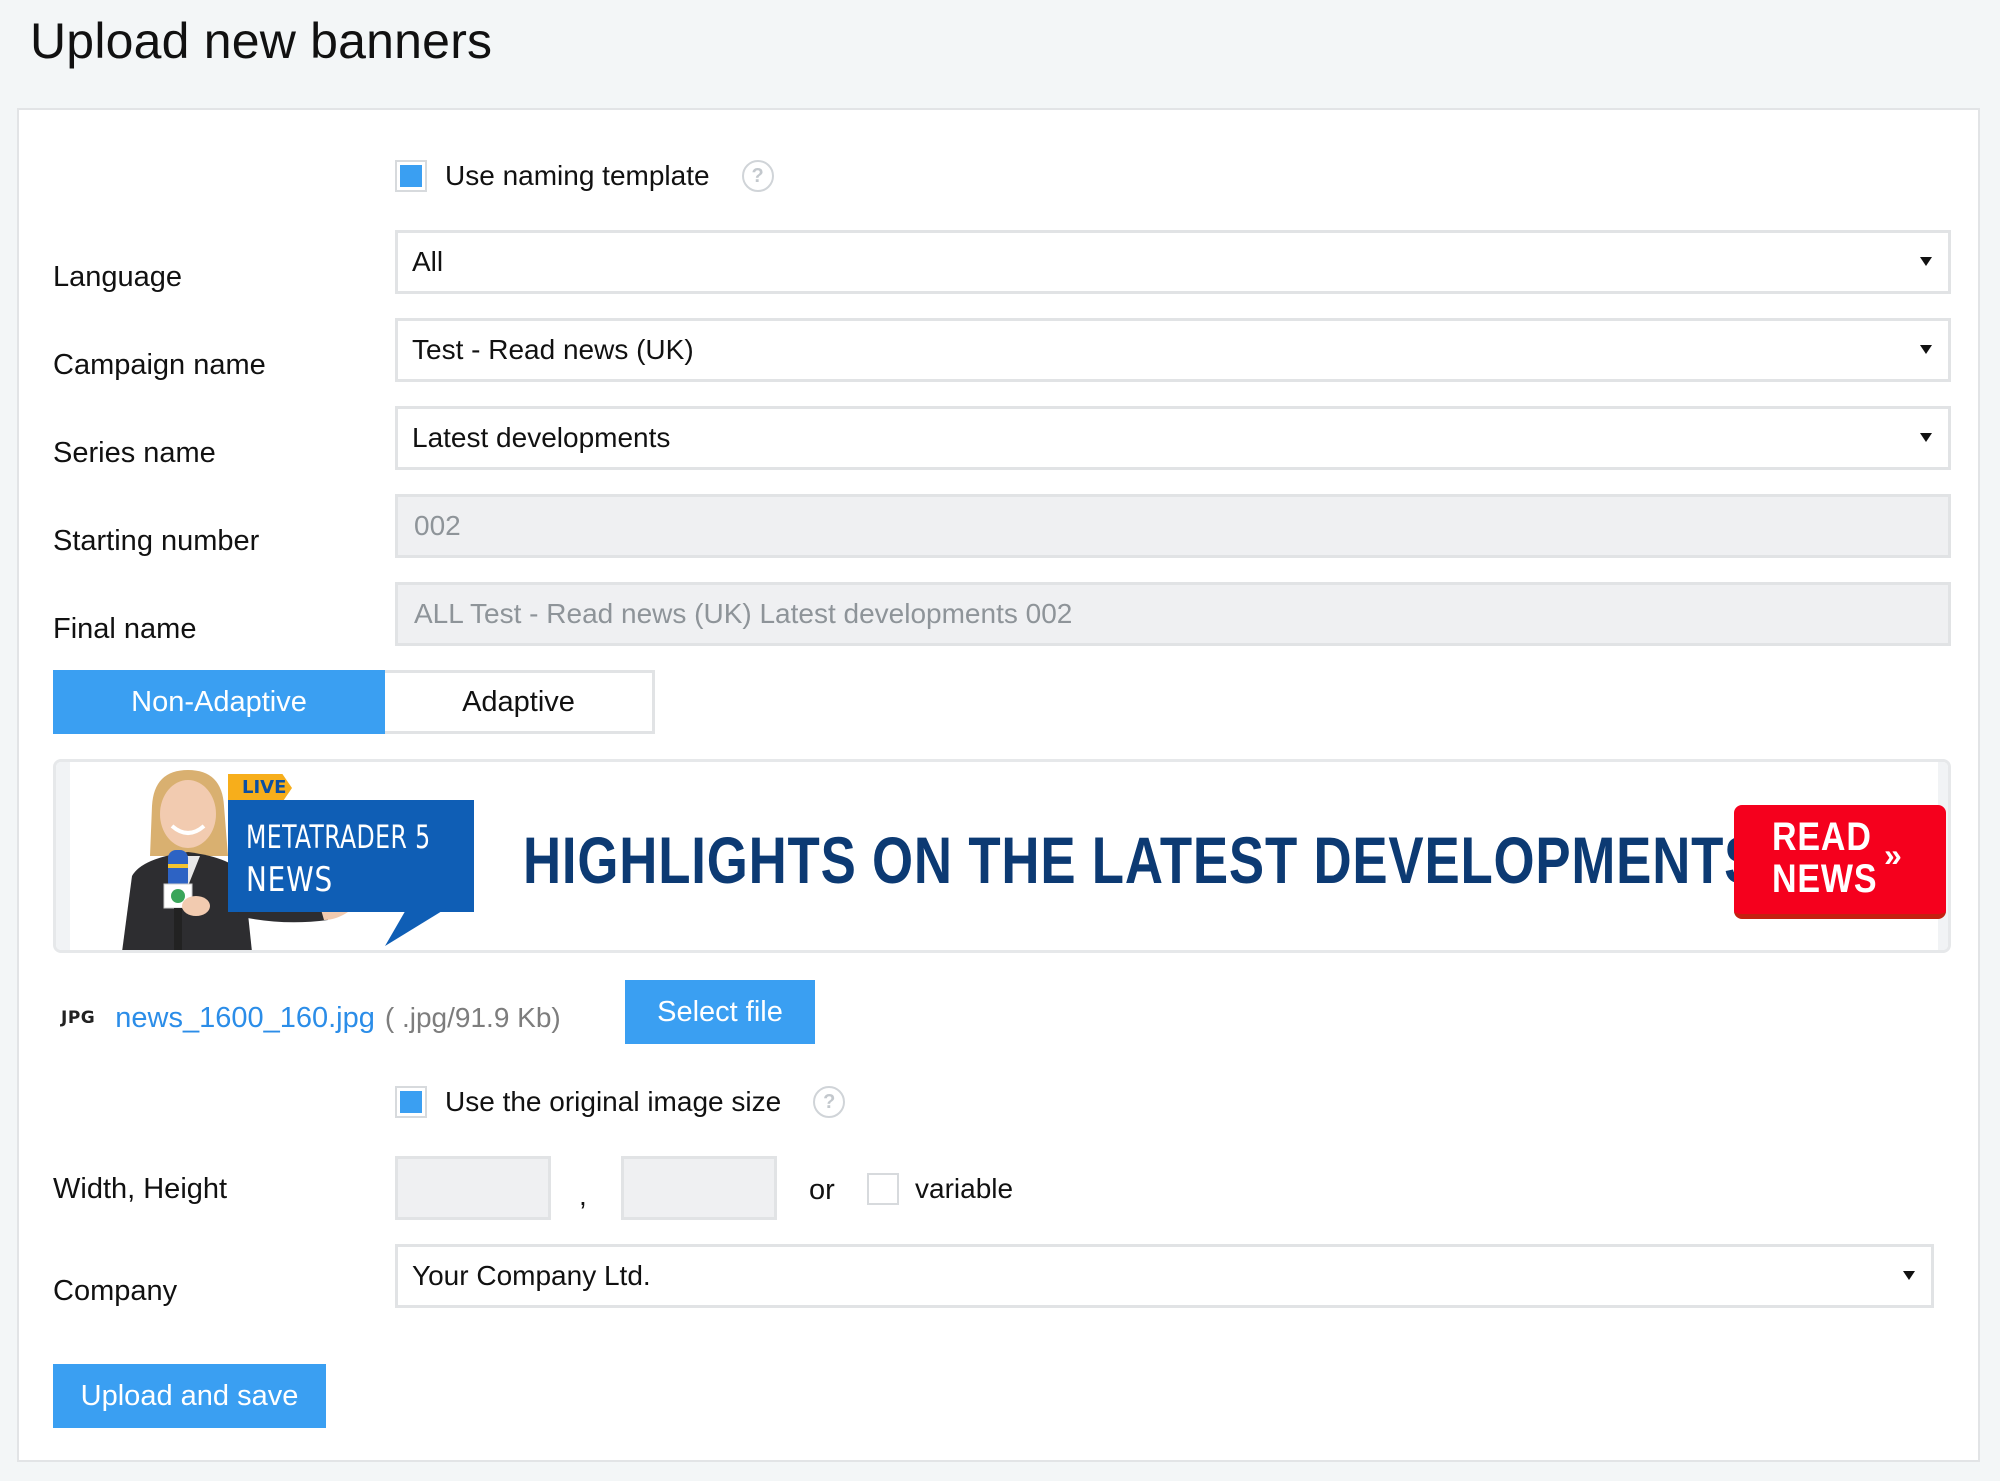 The image size is (2000, 1481). Describe the element at coordinates (428, 261) in the screenshot. I see `language-value: All` at that location.